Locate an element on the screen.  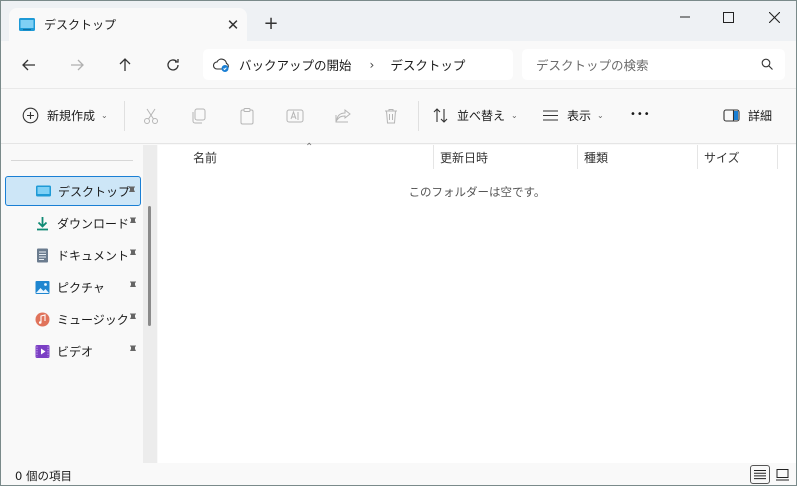
more-options-button: ••• is located at coordinates (640, 114).